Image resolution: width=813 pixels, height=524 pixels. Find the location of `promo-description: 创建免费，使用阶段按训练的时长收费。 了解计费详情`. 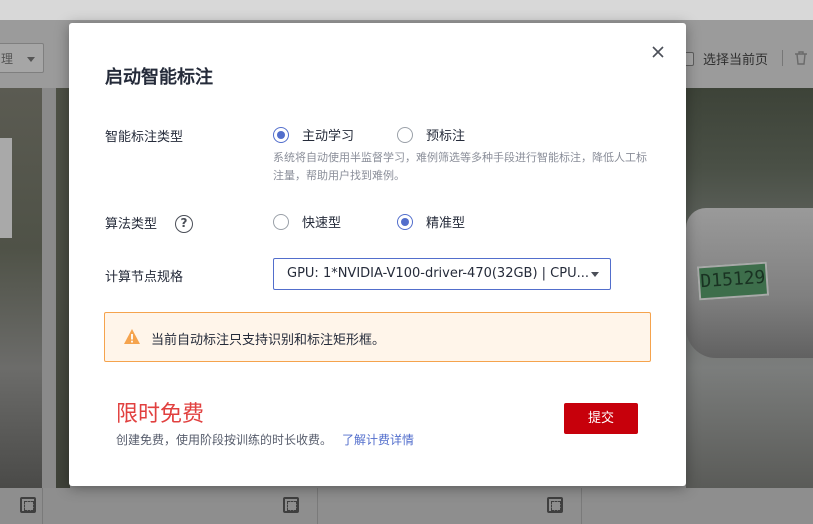

promo-description: 创建免费，使用阶段按训练的时长收费。 了解计费详情 is located at coordinates (265, 439).